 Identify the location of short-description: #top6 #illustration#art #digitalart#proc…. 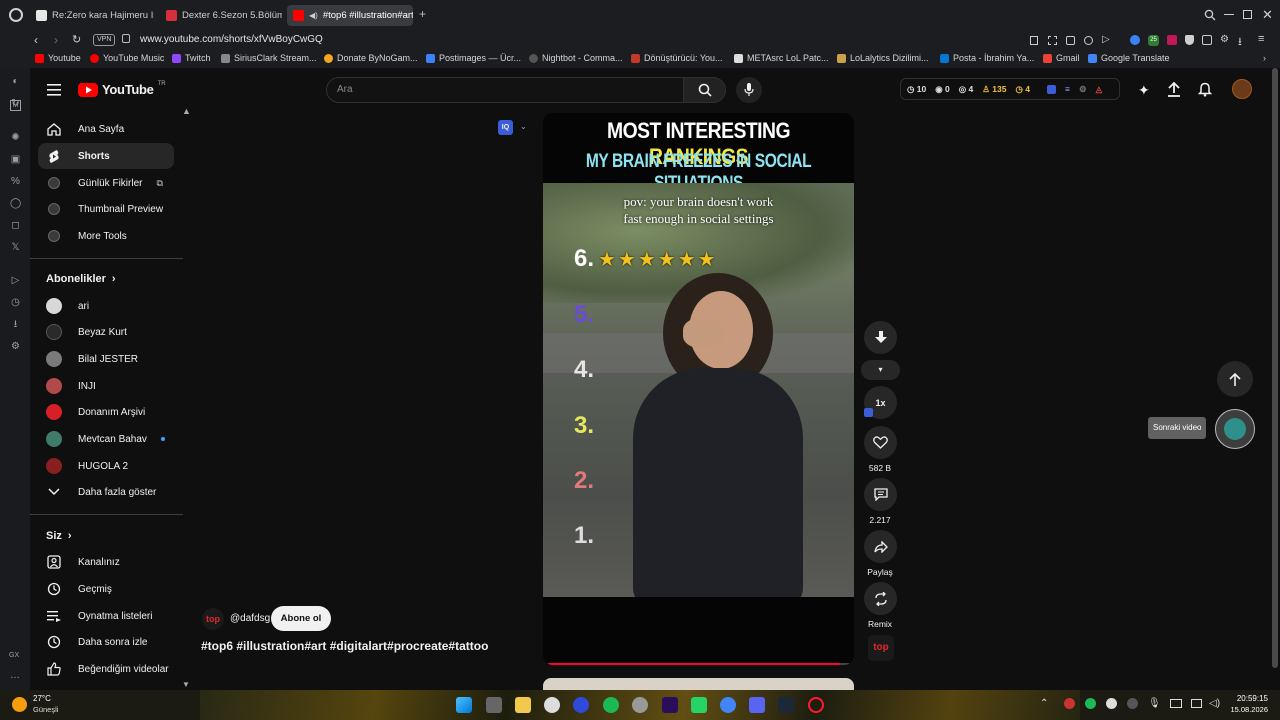
(344, 646).